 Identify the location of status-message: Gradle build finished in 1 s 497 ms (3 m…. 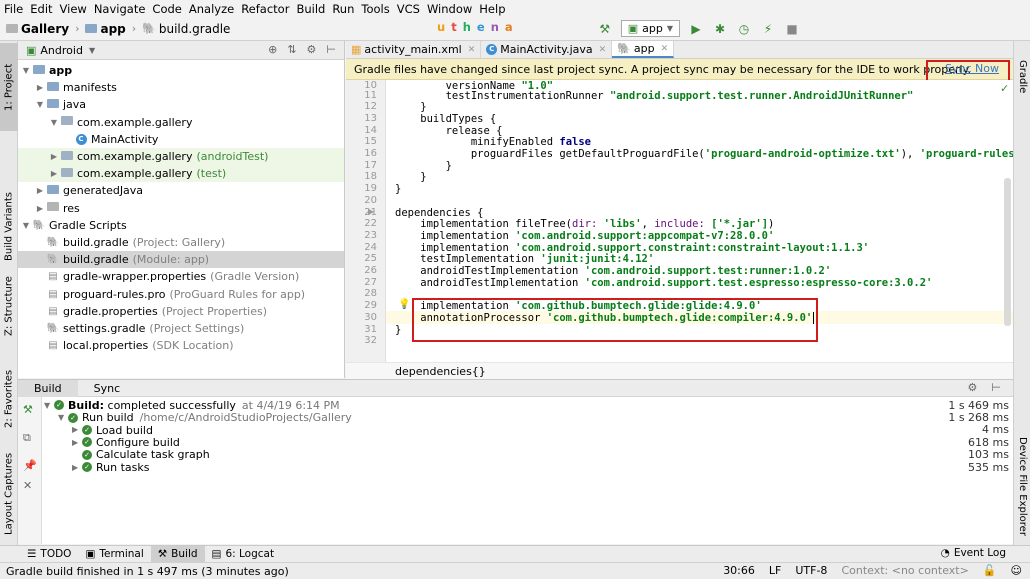
(147, 571).